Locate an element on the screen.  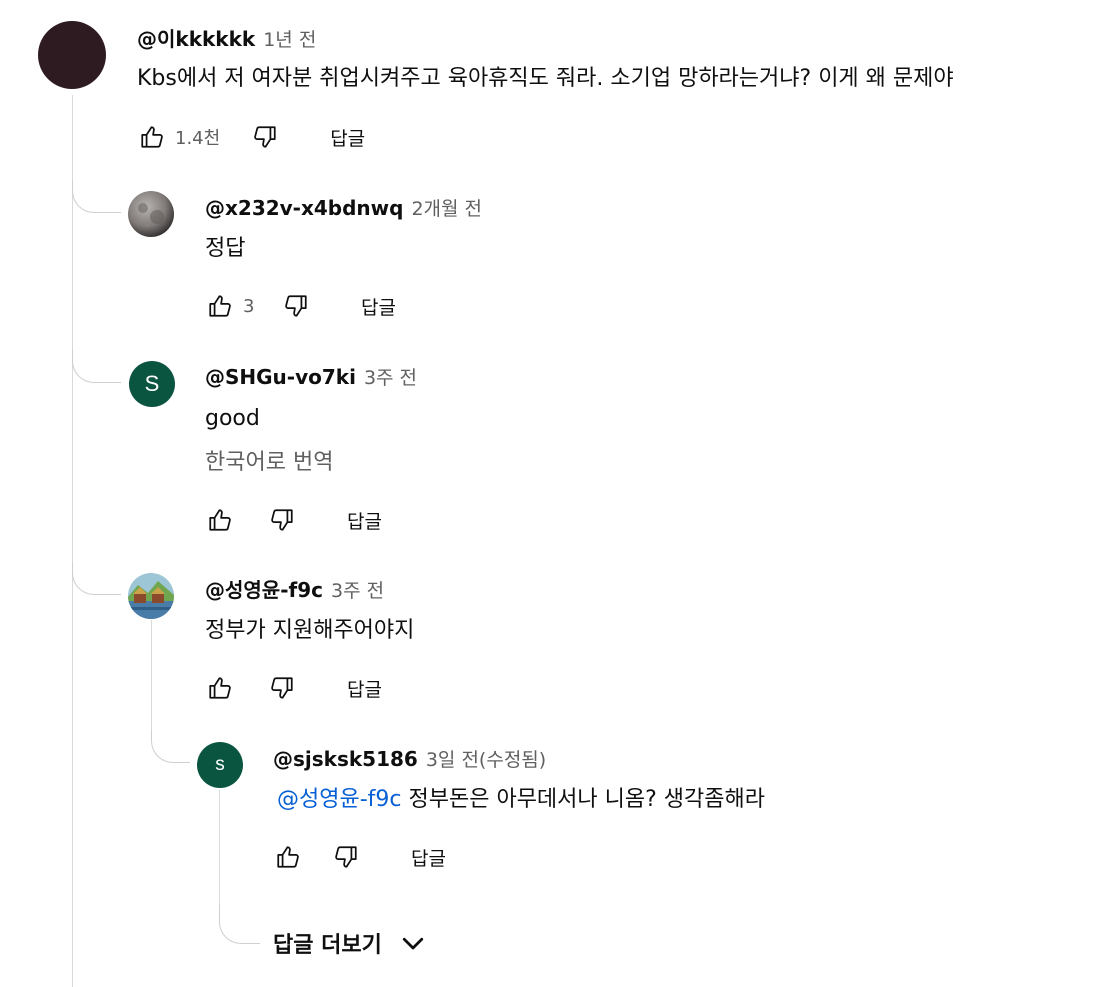
thread-line-nested is located at coordinates (151, 680).